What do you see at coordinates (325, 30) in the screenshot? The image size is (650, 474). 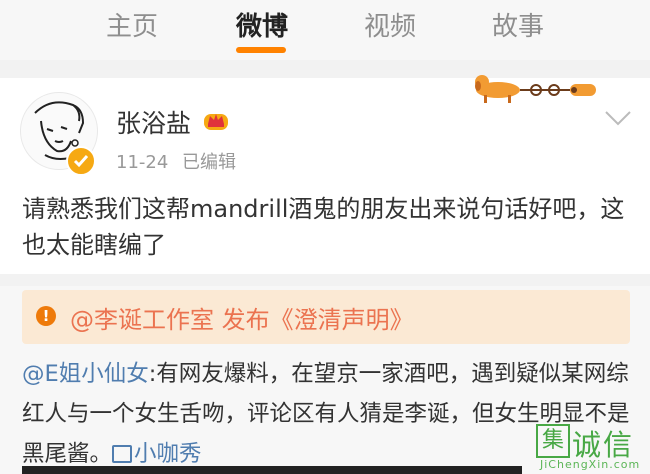 I see `top-tab-bar: 主页 微博 视频 故事` at bounding box center [325, 30].